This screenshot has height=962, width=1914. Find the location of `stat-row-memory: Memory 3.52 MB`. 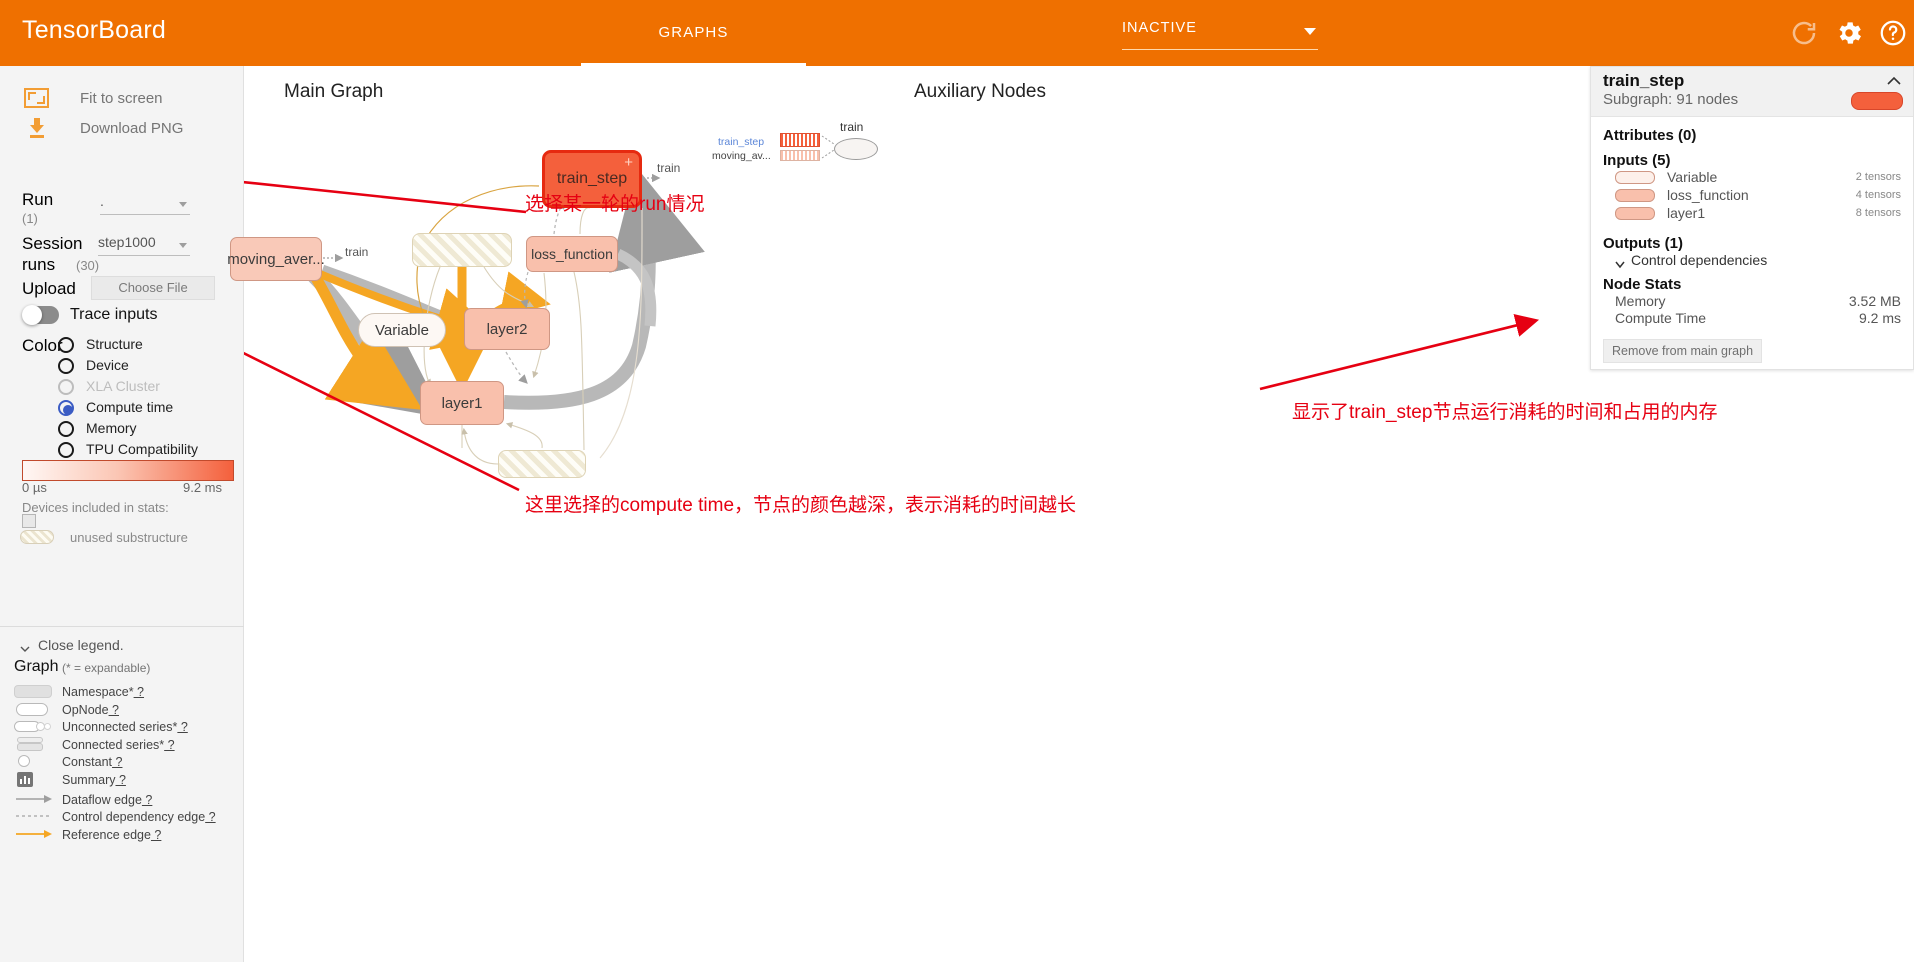

stat-row-memory: Memory 3.52 MB is located at coordinates (1752, 301).